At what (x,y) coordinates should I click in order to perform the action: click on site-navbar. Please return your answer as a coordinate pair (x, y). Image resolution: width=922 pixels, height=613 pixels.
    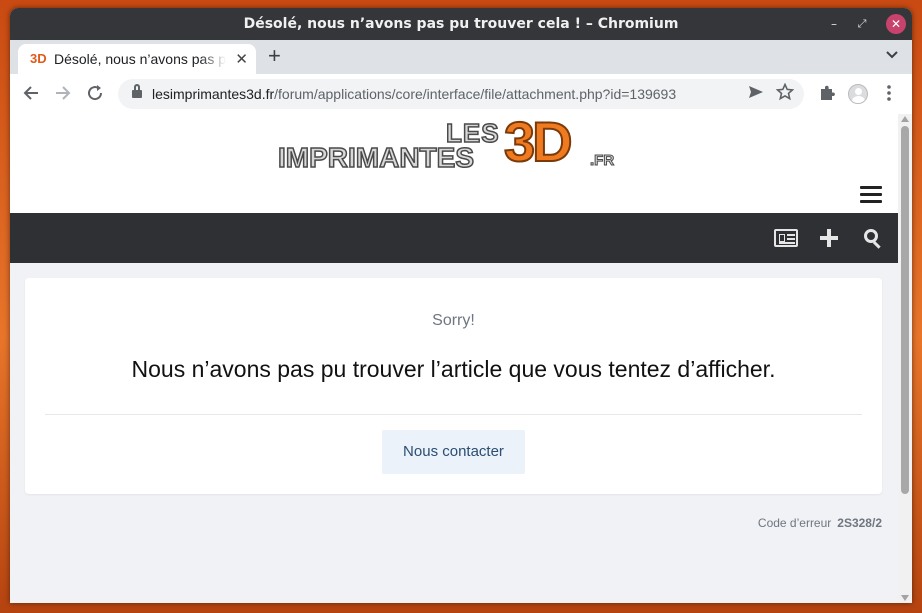
    Looking at the image, I should click on (454, 238).